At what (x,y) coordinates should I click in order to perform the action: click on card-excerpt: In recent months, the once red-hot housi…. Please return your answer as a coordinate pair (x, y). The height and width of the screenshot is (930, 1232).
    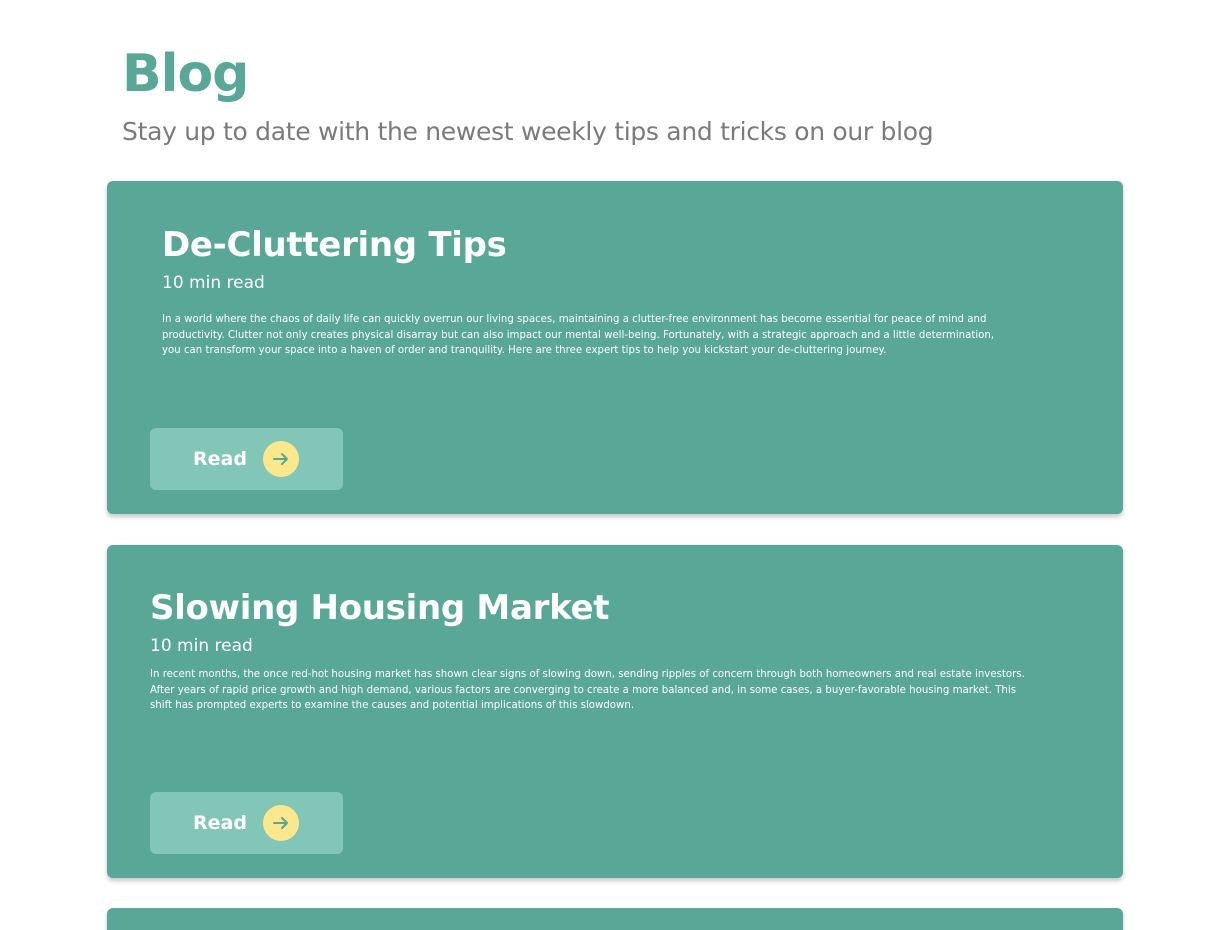
    Looking at the image, I should click on (587, 690).